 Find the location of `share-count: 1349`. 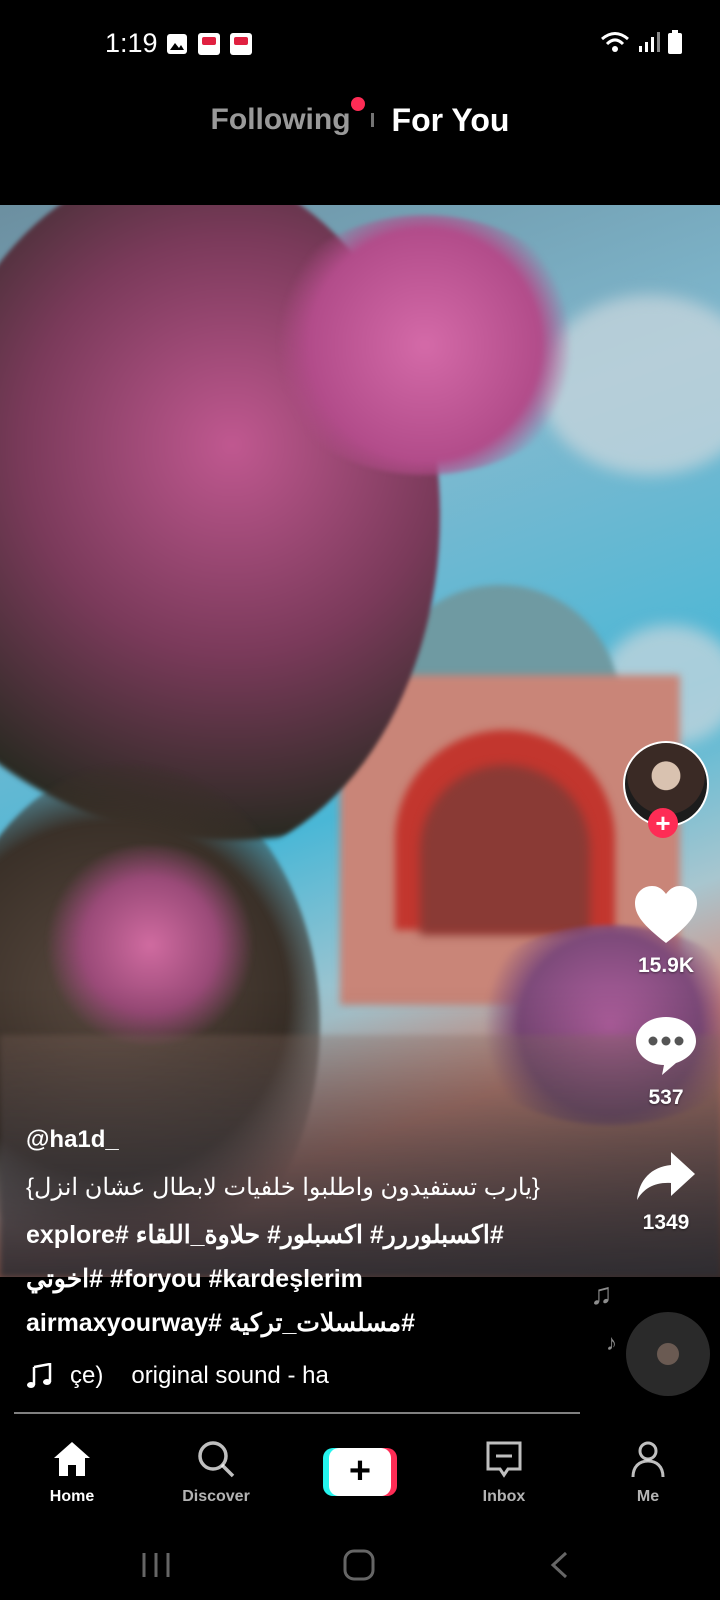

share-count: 1349 is located at coordinates (666, 1222).